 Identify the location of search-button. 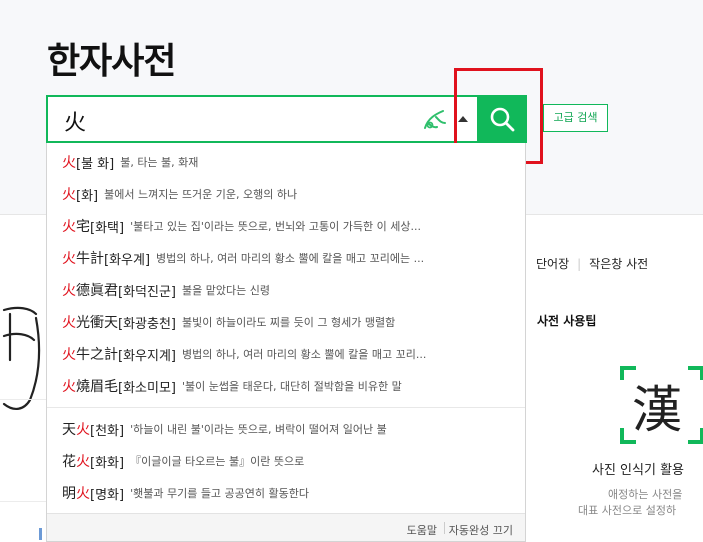
(502, 119).